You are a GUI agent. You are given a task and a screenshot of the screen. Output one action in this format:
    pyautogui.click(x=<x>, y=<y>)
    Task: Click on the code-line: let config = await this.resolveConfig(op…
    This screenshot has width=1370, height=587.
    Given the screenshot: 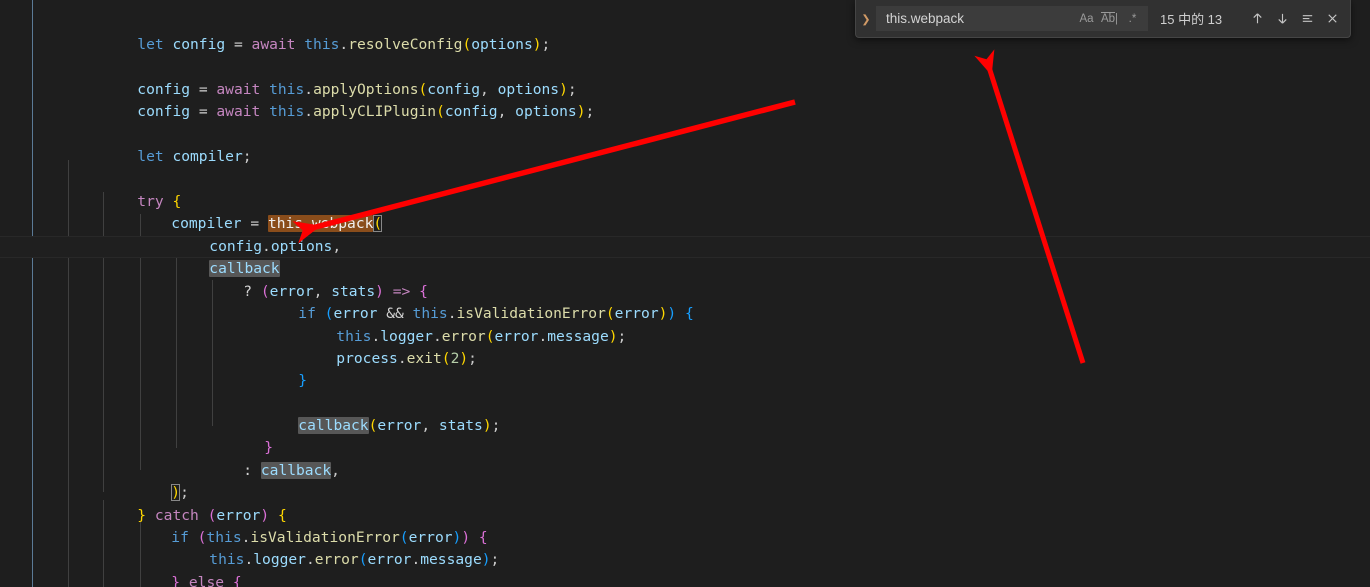 What is the action you would take?
    pyautogui.click(x=344, y=44)
    